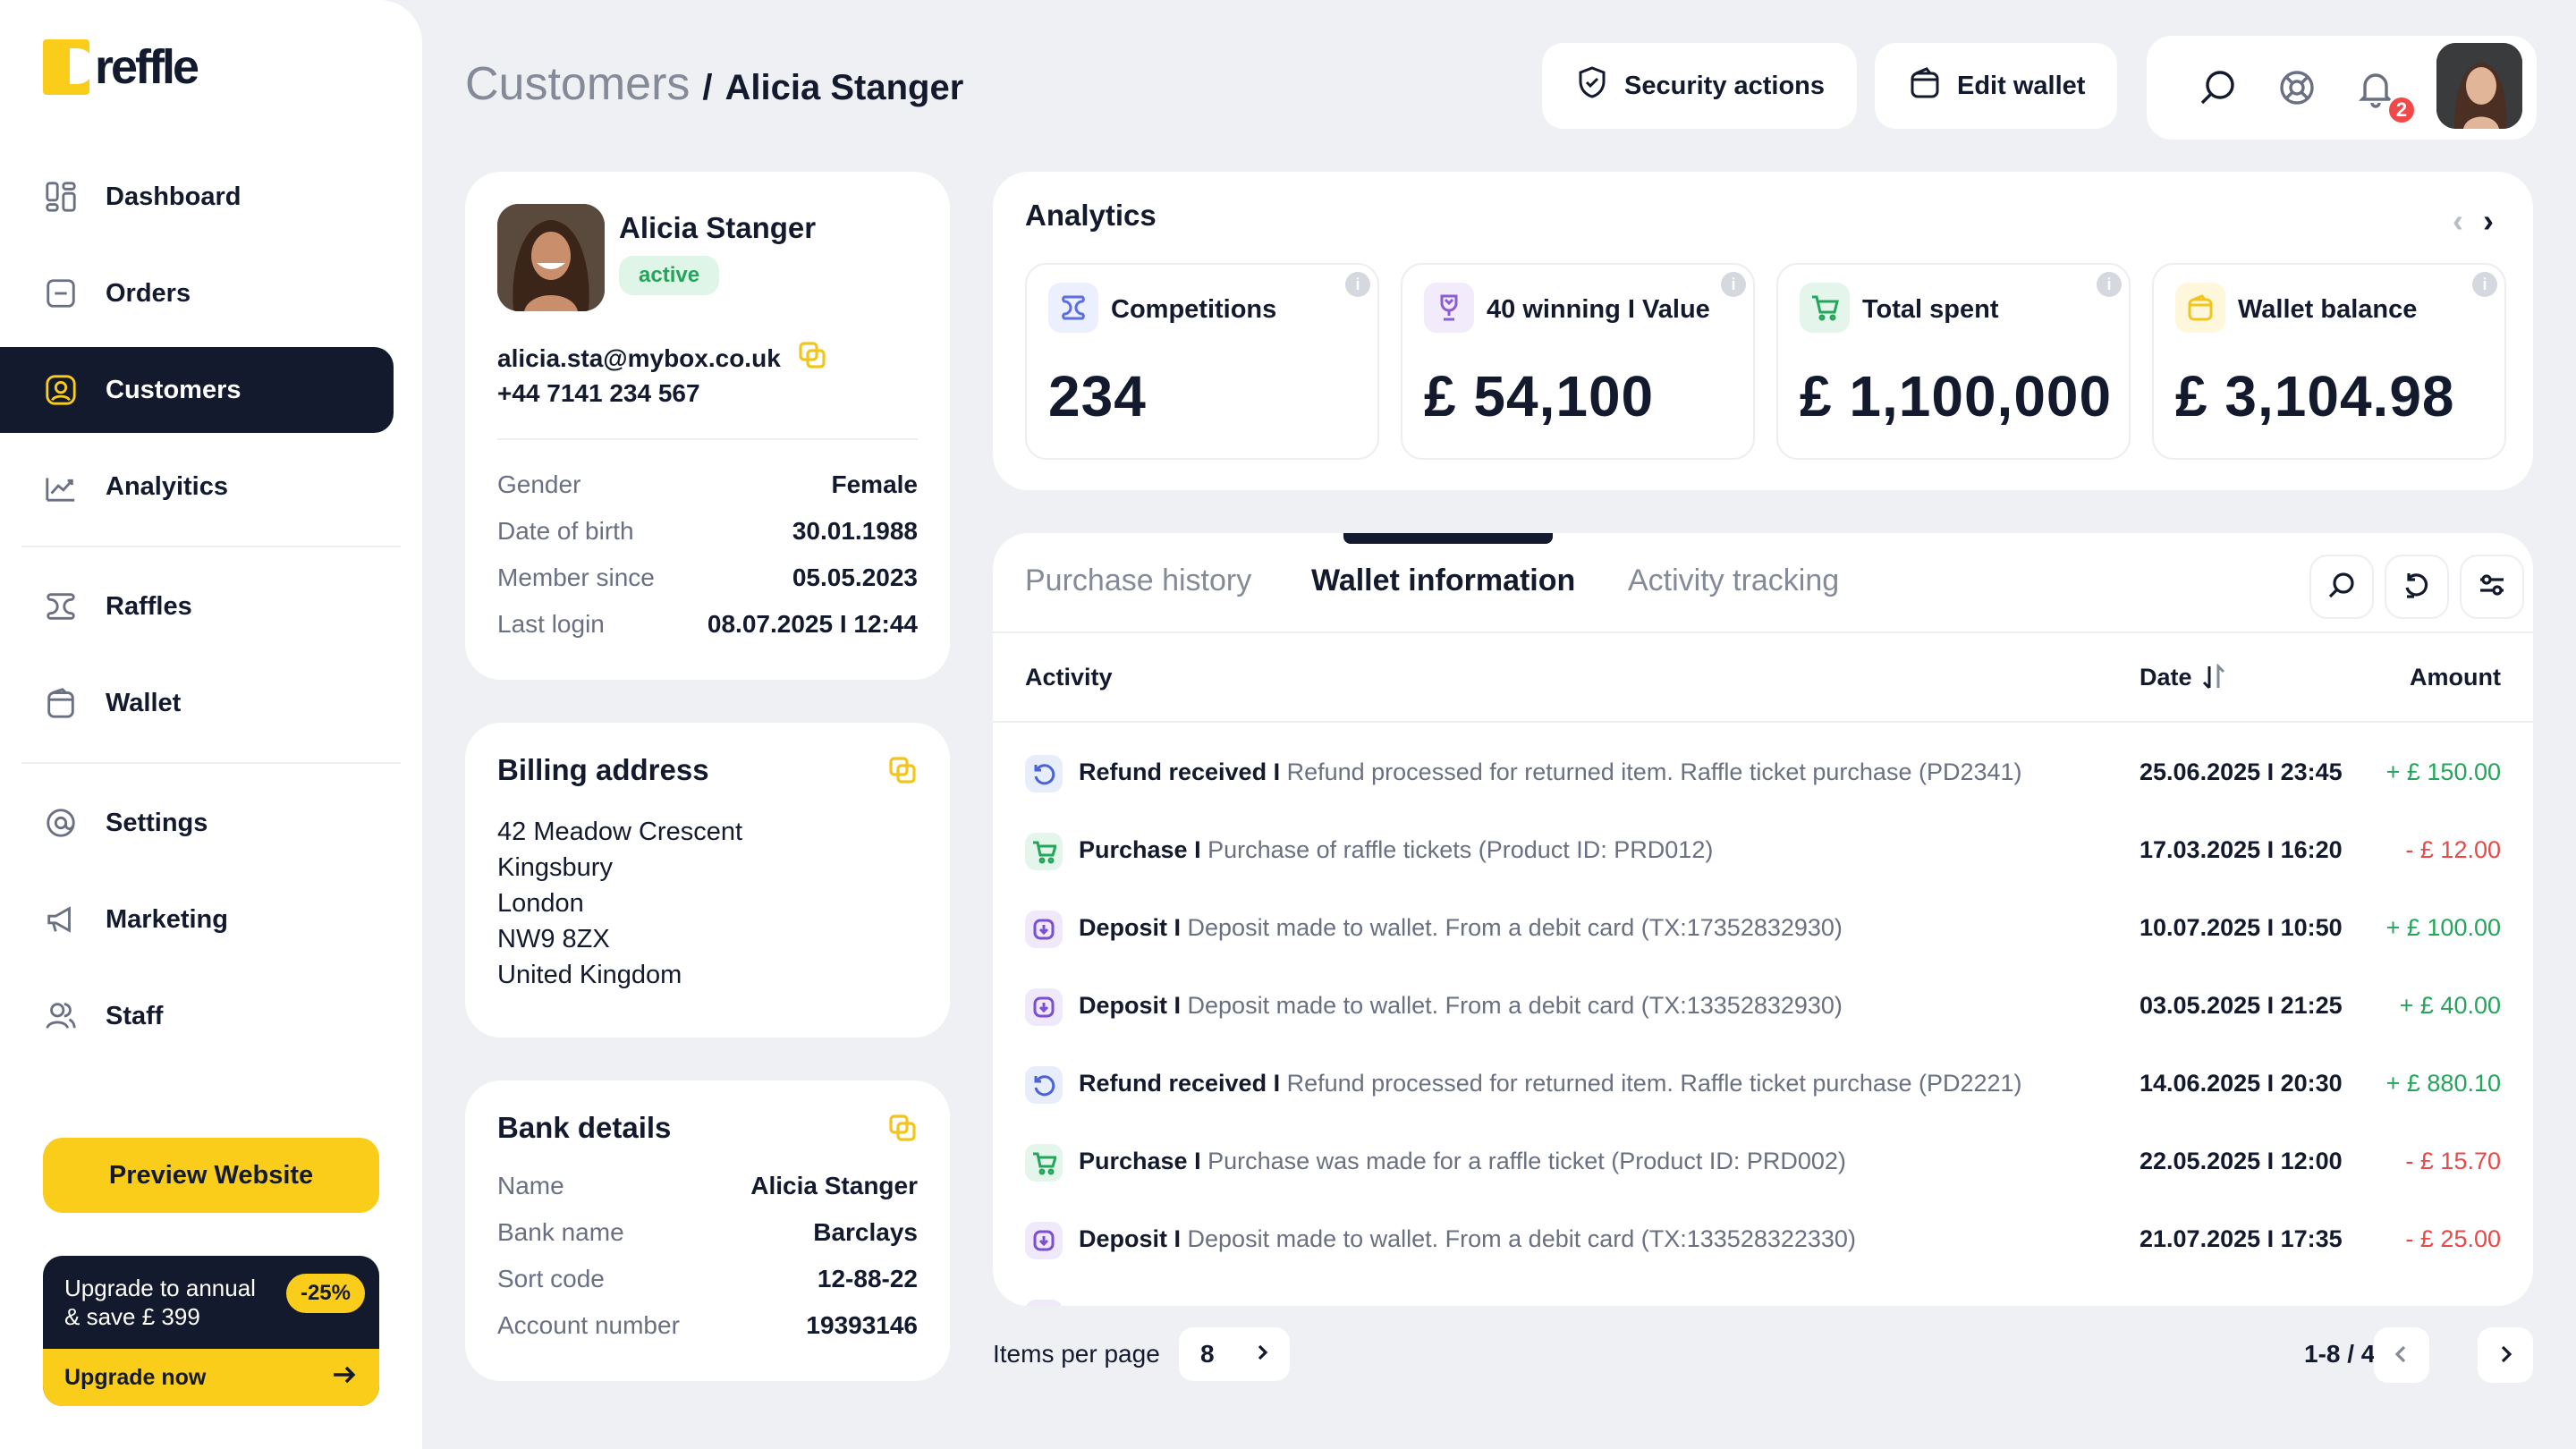 Image resolution: width=2576 pixels, height=1449 pixels. I want to click on column-date: Date, so click(2183, 680).